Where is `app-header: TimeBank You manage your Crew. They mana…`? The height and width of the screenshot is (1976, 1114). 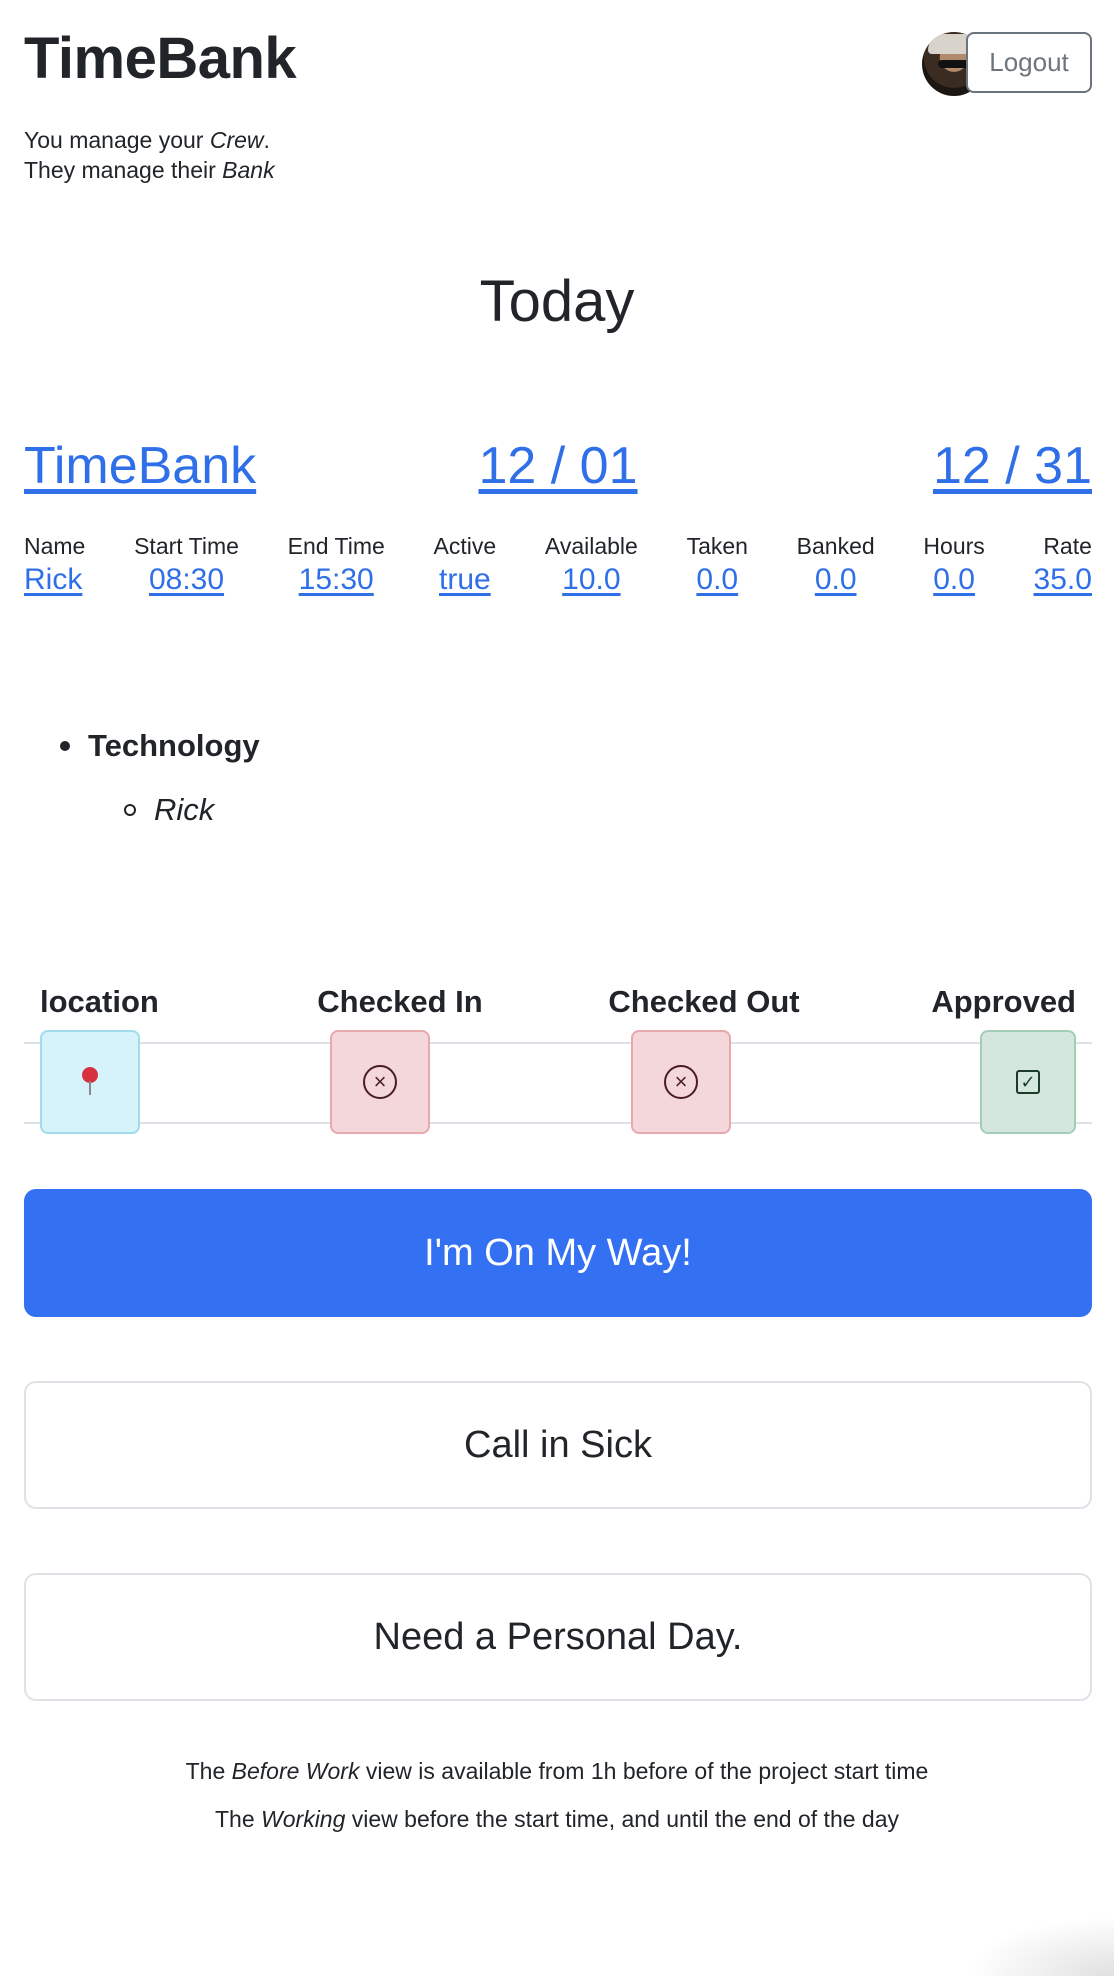
app-header: TimeBank You manage your Crew. They mana… is located at coordinates (558, 110).